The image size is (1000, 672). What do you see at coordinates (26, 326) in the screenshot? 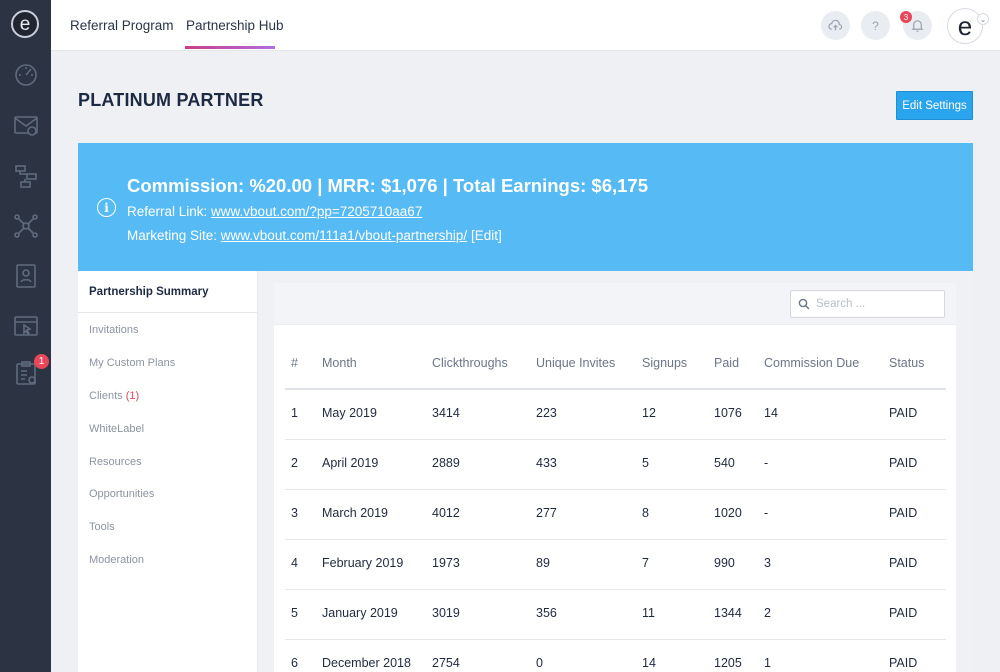
I see `browser-cursor-icon` at bounding box center [26, 326].